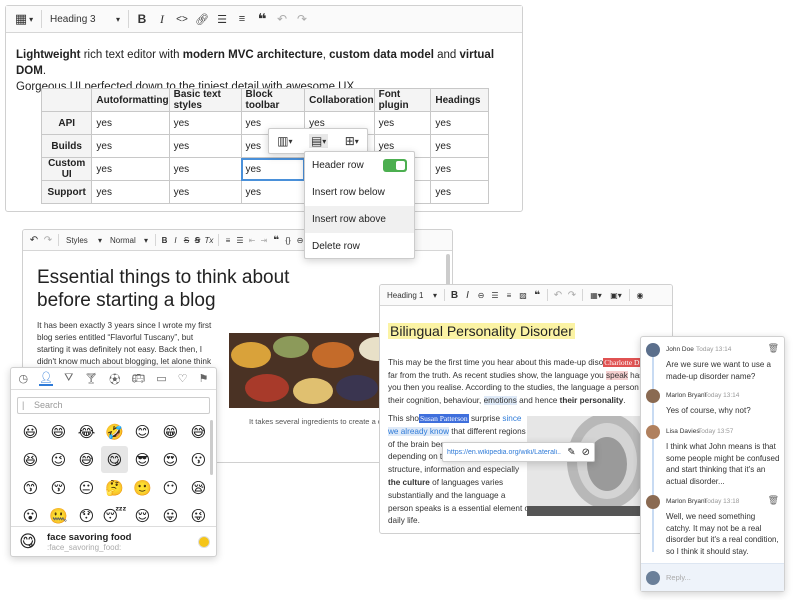 This screenshot has height=600, width=800. Describe the element at coordinates (66, 146) in the screenshot. I see `row-header-cell: Builds` at that location.